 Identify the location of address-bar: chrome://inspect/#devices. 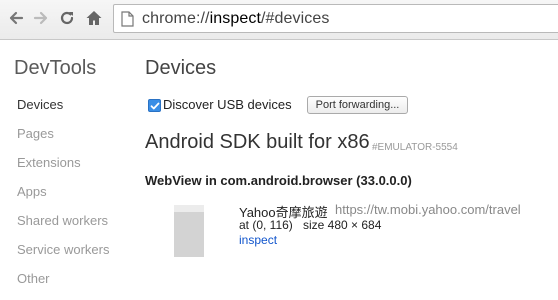
(335, 18).